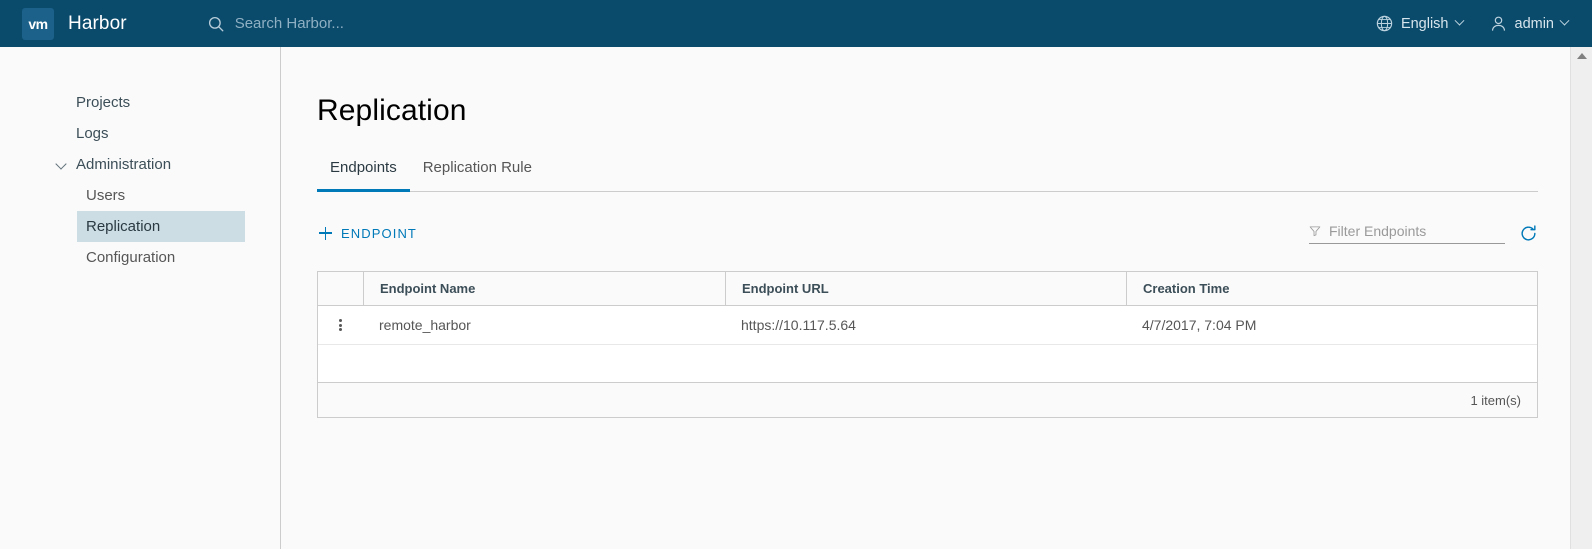 The image size is (1592, 549). I want to click on funnel-icon, so click(1315, 230).